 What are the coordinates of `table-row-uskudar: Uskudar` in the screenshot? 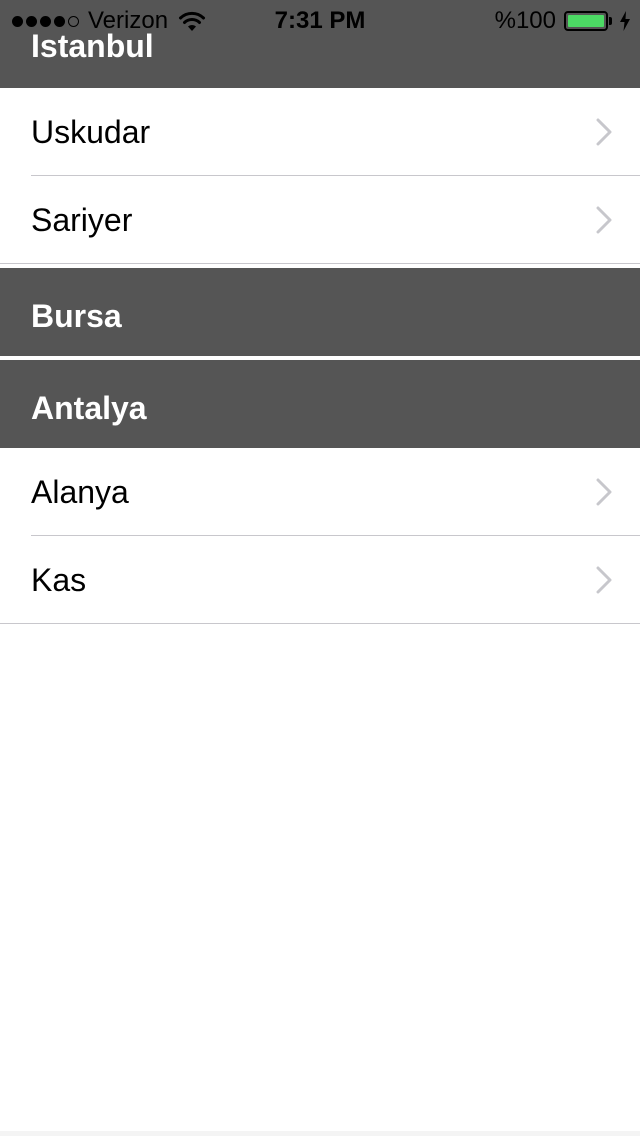 It's located at (320, 132).